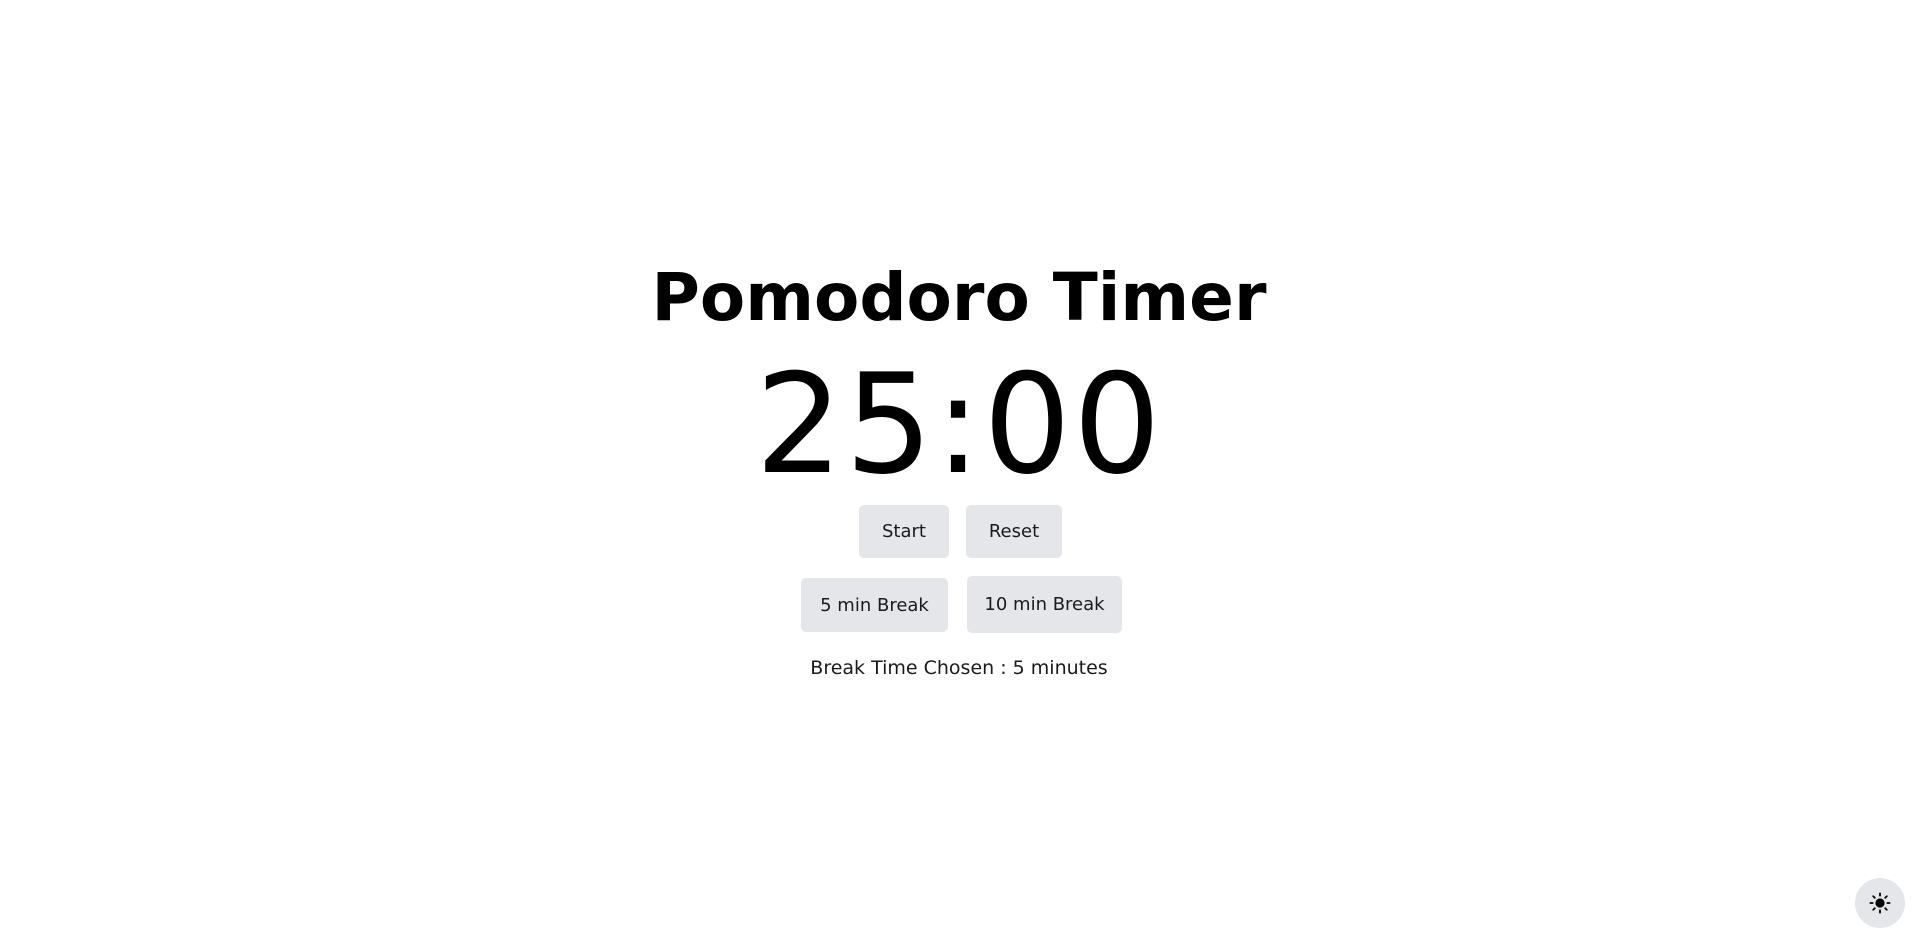 The width and height of the screenshot is (1918, 943). What do you see at coordinates (874, 605) in the screenshot?
I see `five-min-break-button: 5 min Break` at bounding box center [874, 605].